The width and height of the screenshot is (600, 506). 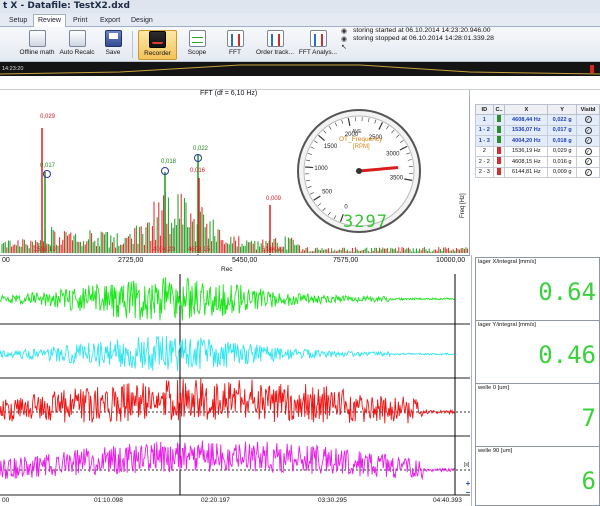 I want to click on fft-x-tick: 10000,00, so click(x=451, y=260).